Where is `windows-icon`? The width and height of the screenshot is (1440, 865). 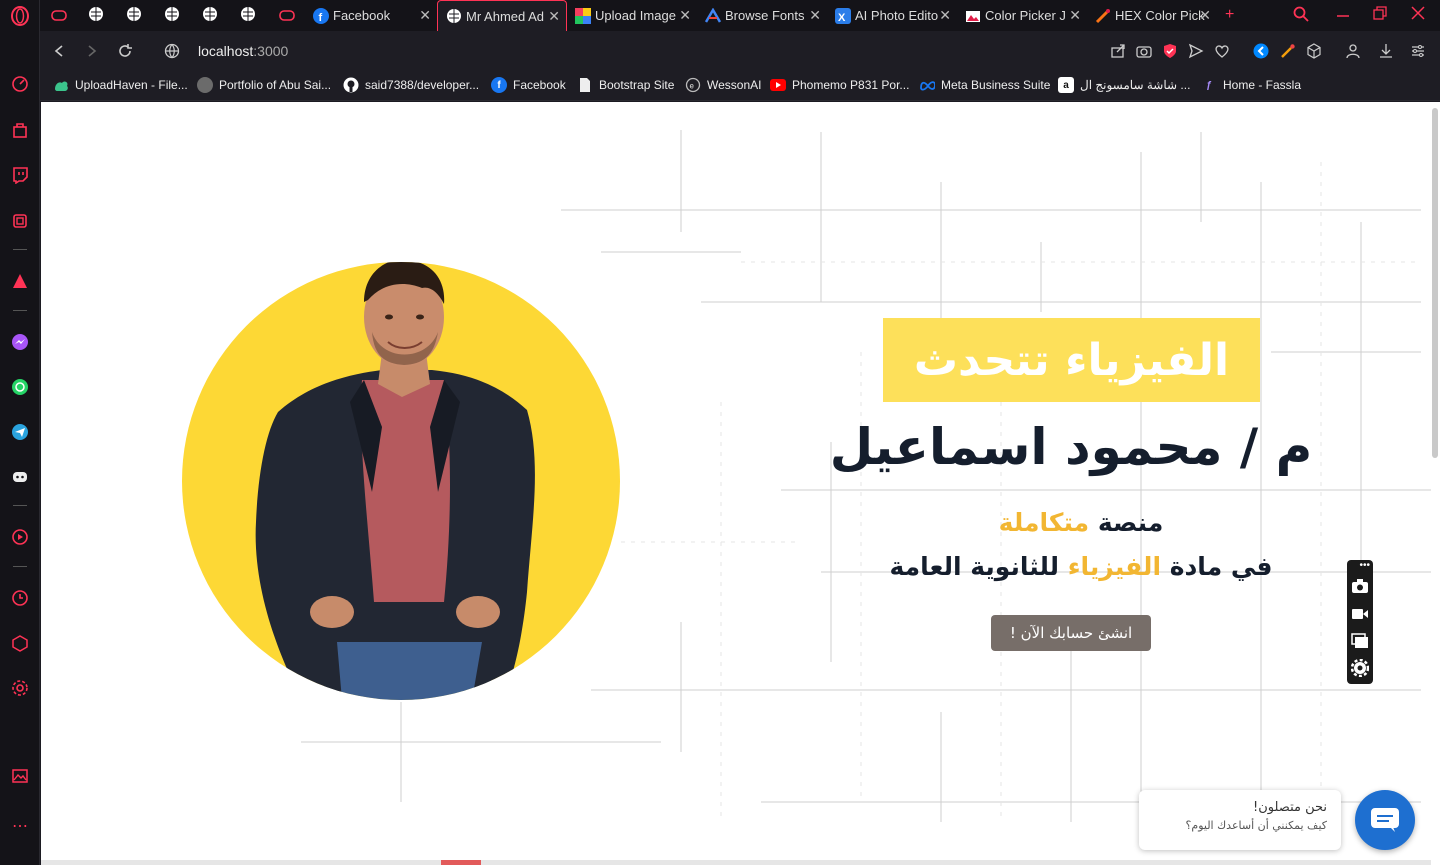 windows-icon is located at coordinates (1360, 641).